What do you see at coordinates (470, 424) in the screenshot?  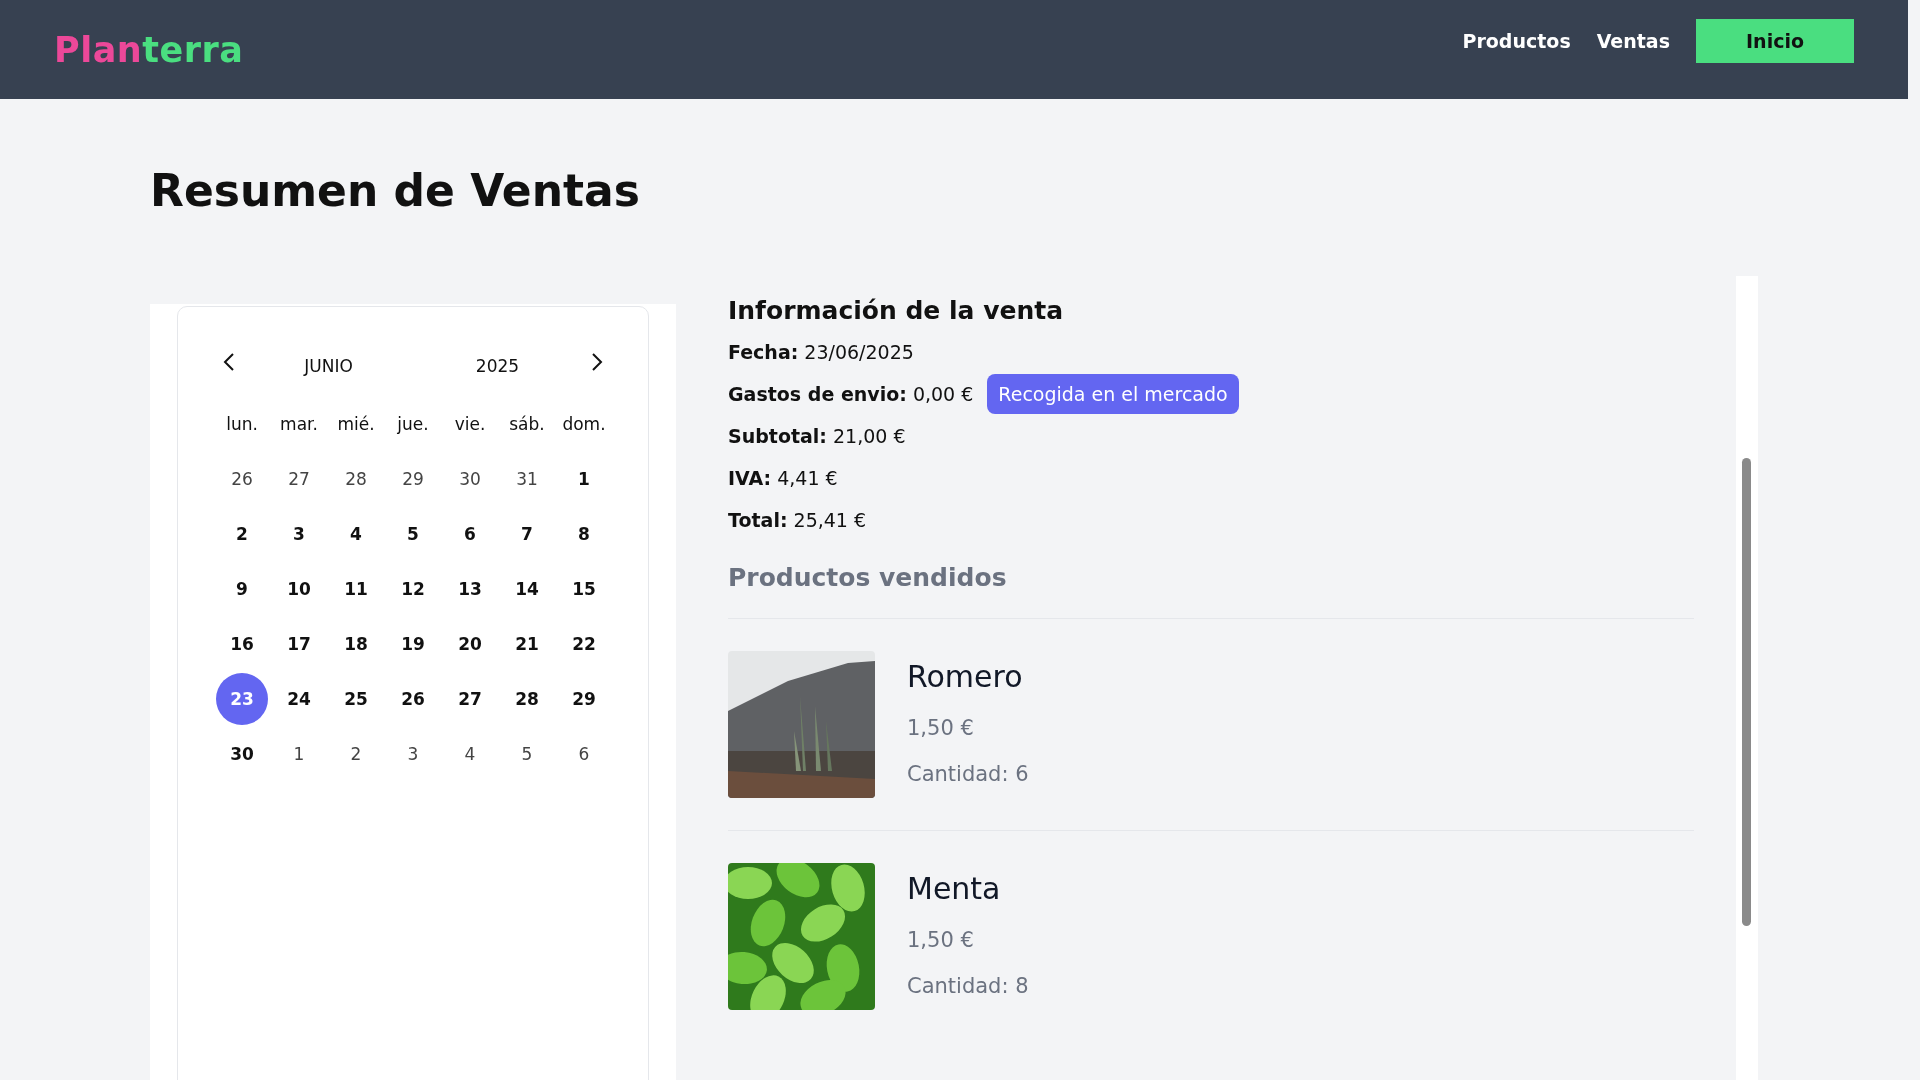 I see `weekday-label: vie.` at bounding box center [470, 424].